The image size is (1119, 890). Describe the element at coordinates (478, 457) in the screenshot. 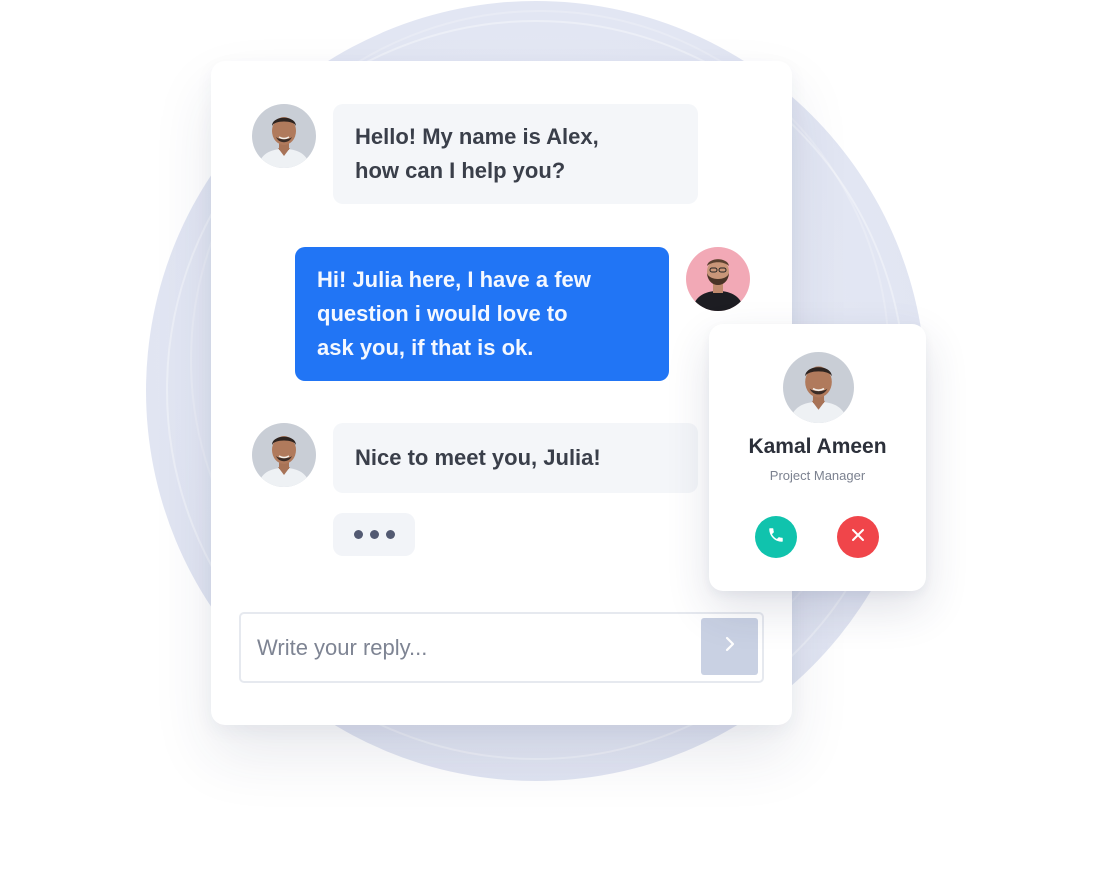

I see `message-text: Nice to meet you, Julia!` at that location.